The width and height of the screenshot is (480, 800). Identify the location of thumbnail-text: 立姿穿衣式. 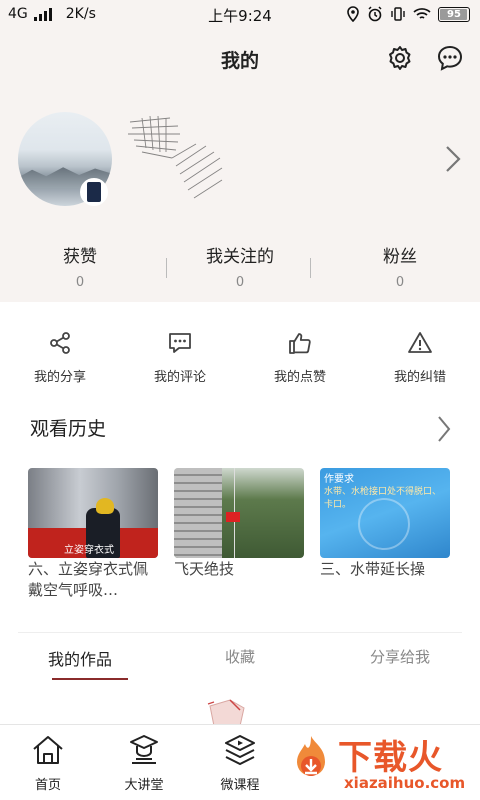
(89, 550).